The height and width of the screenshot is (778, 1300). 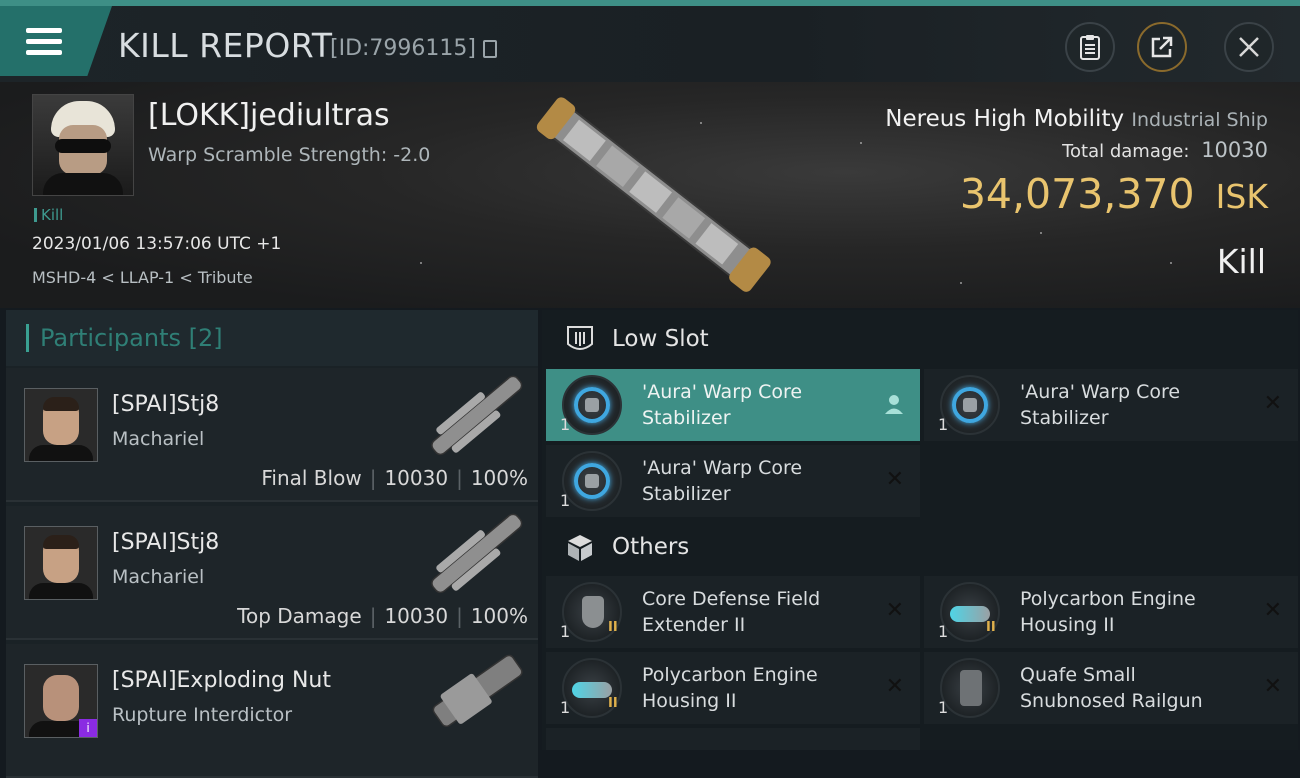 What do you see at coordinates (157, 244) in the screenshot?
I see `kill-datetime: 2023/01/06 13:57:06 UTC +1` at bounding box center [157, 244].